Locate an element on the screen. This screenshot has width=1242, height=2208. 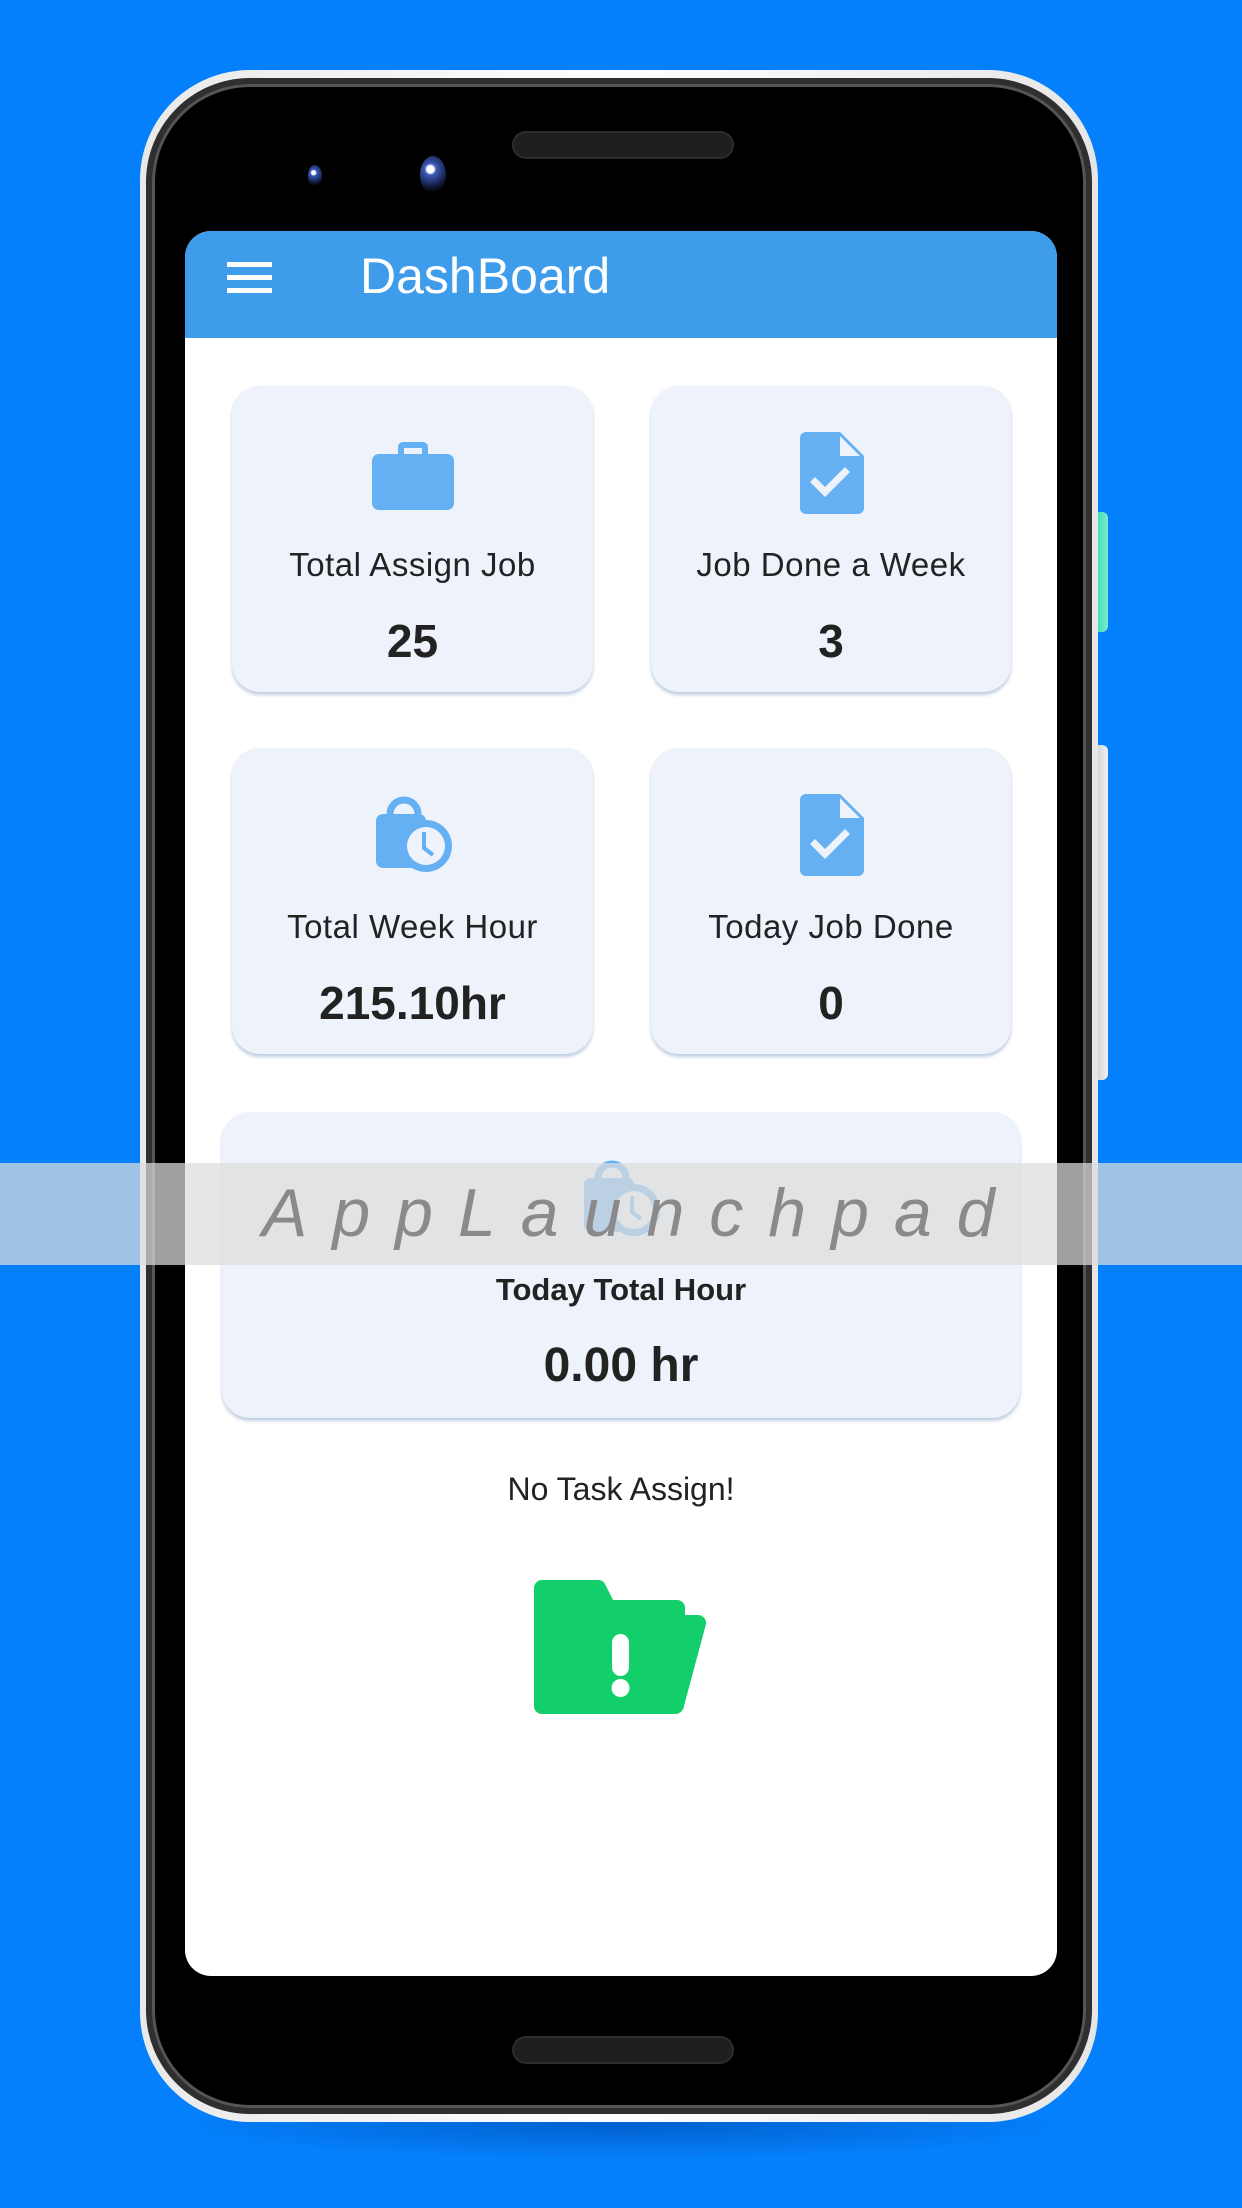
stat-label: Today Total Hour is located at coordinates (621, 1289).